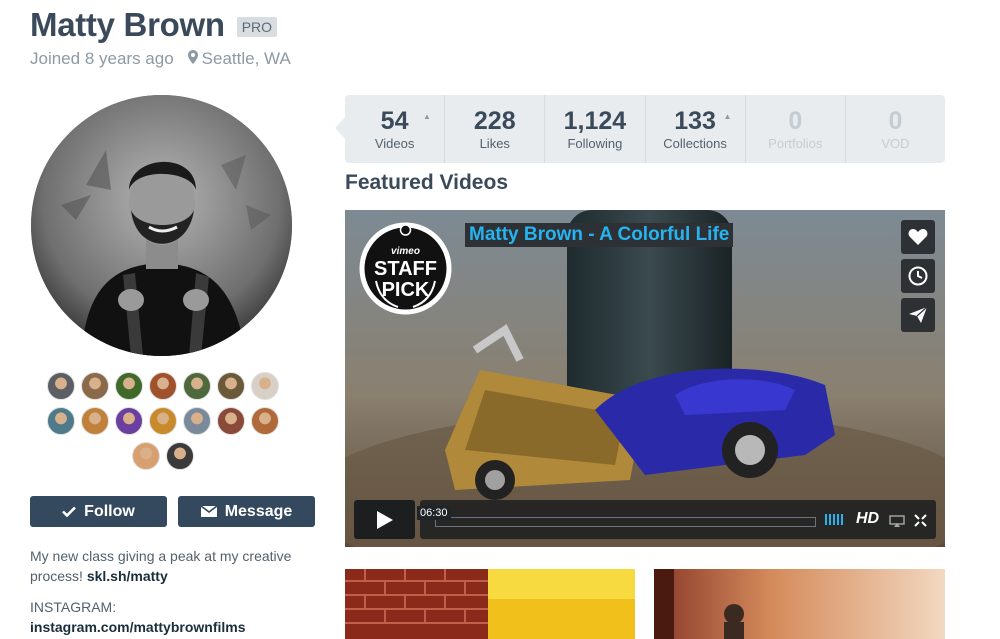 The image size is (1000, 639). I want to click on stat-collections: 133 Collections ▲, so click(696, 129).